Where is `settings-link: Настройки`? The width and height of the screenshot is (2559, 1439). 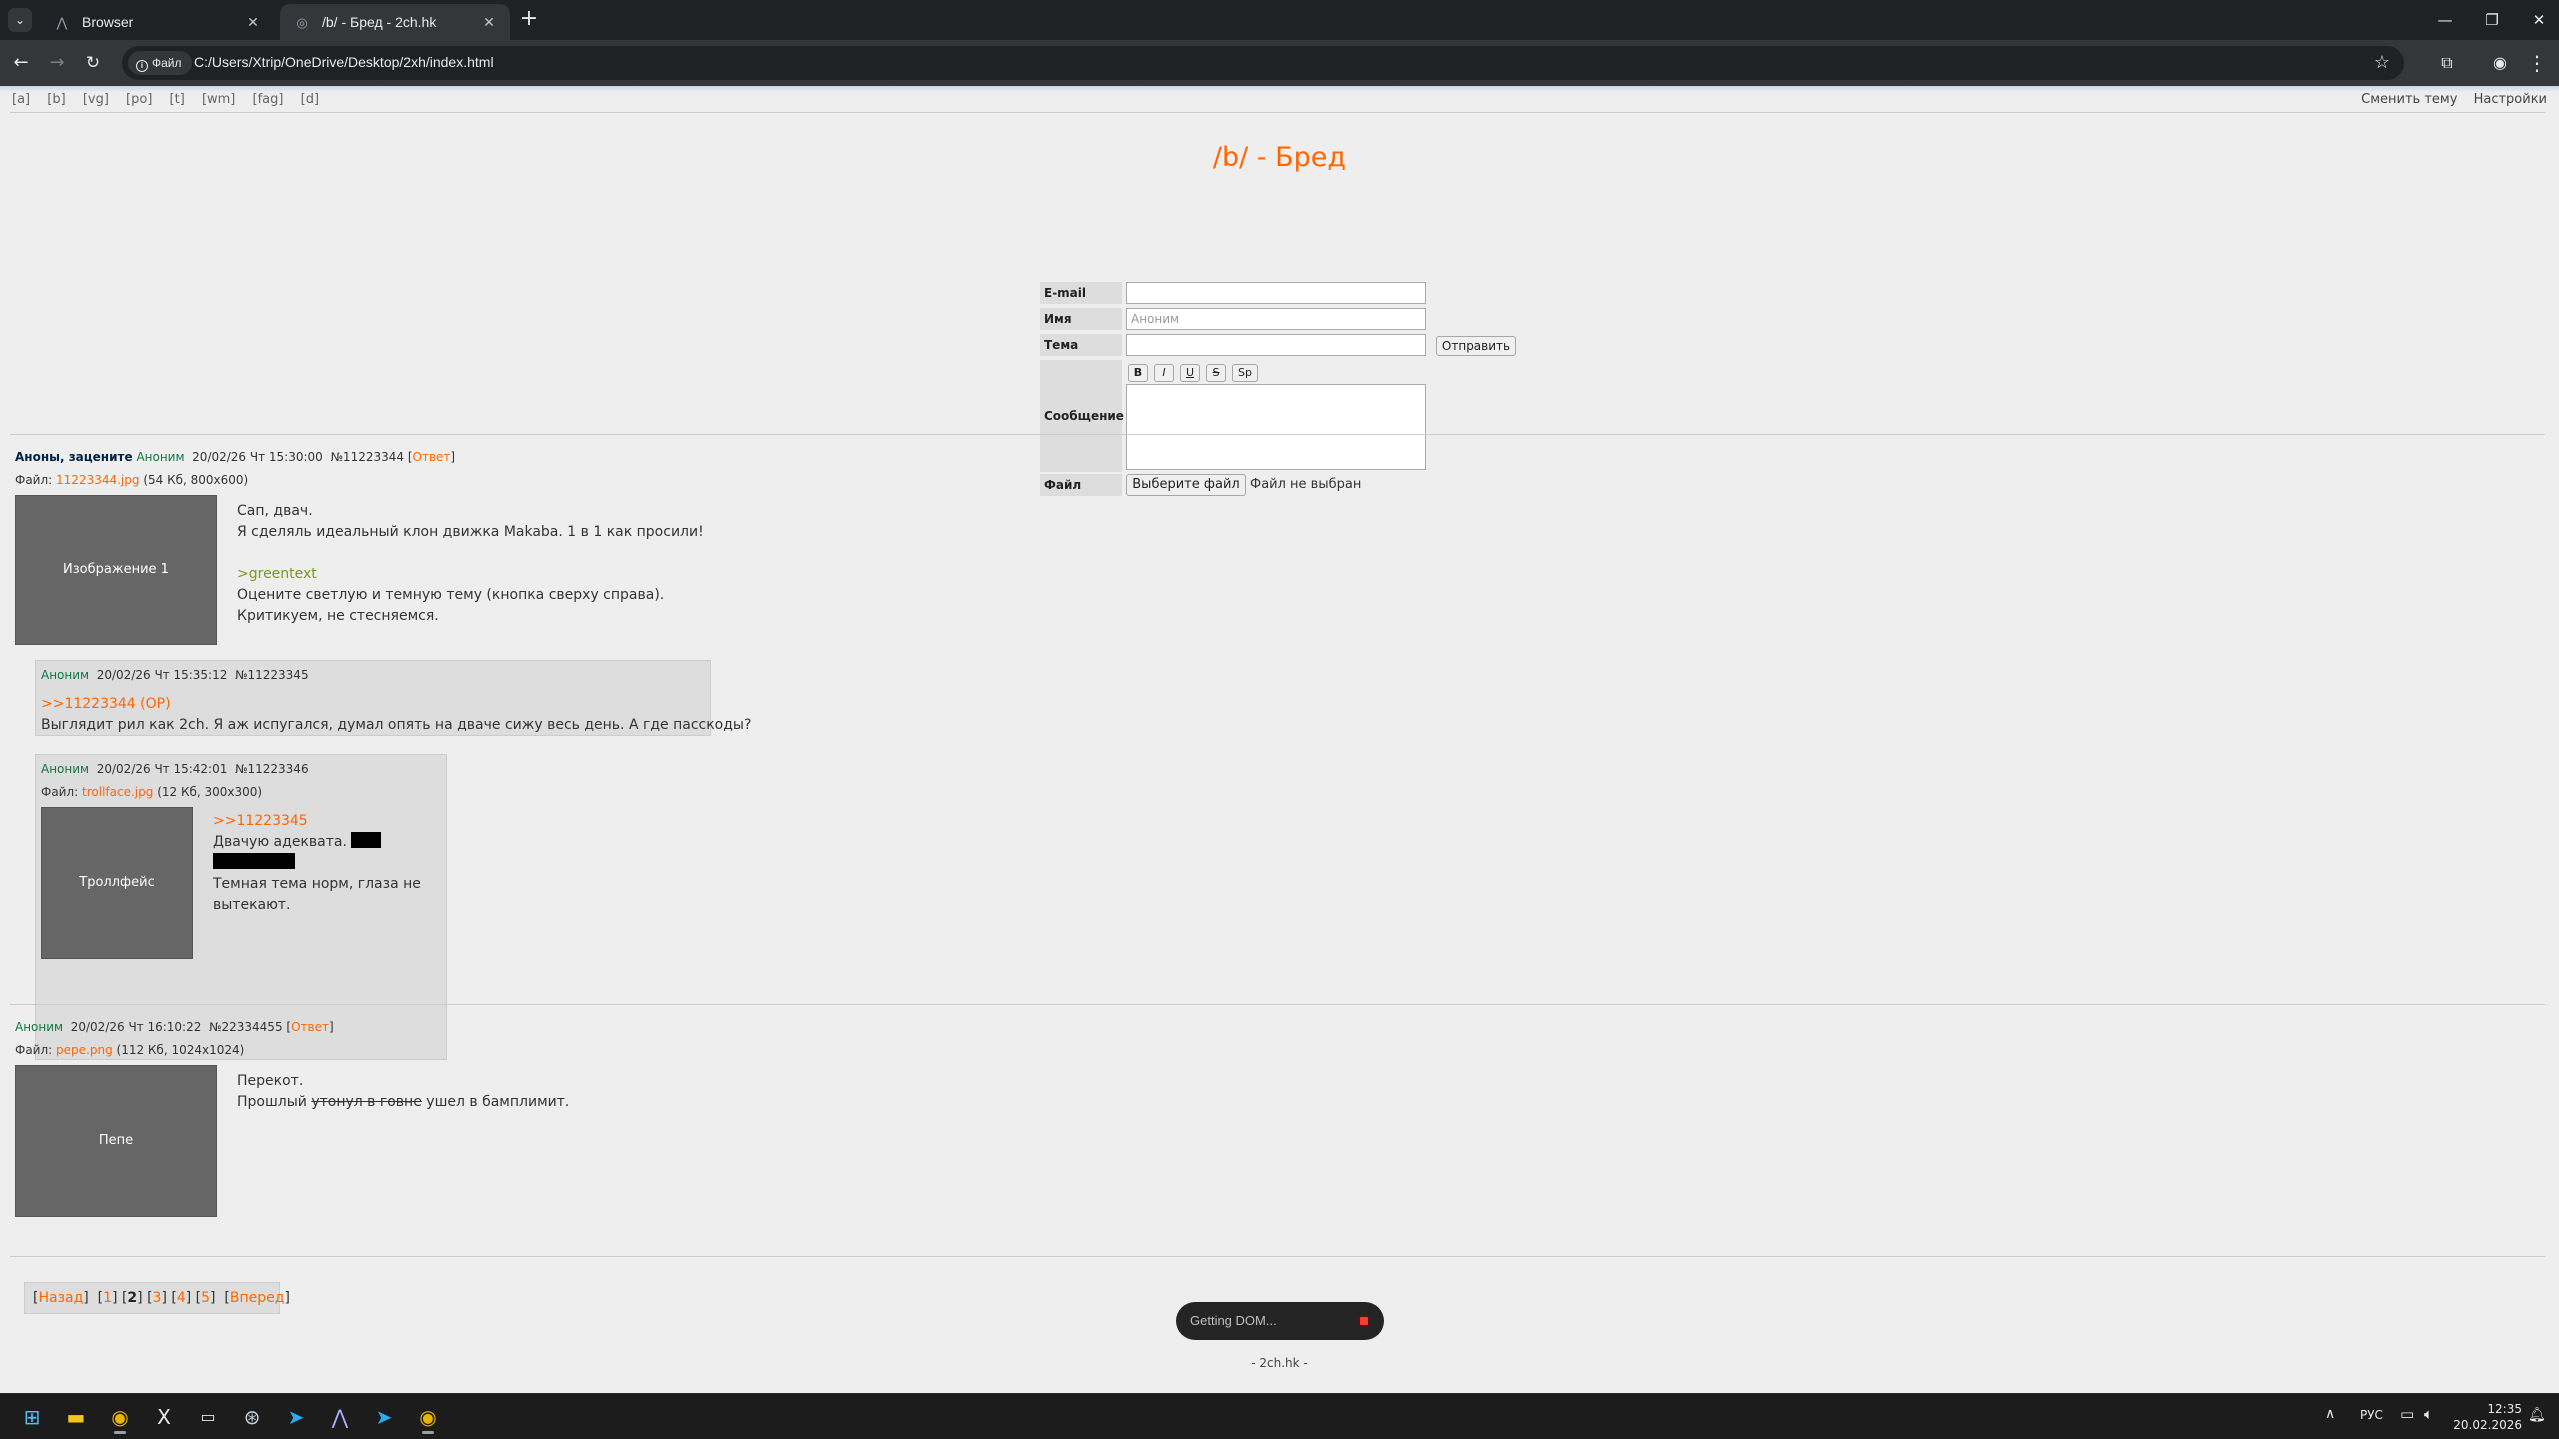
settings-link: Настройки is located at coordinates (2510, 99).